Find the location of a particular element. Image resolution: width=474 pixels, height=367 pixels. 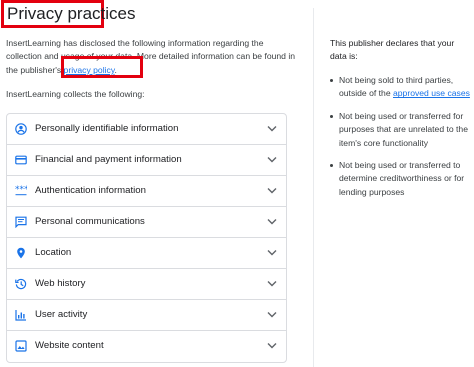

data-type-row-personal-info: Personally identifiable information is located at coordinates (146, 129).